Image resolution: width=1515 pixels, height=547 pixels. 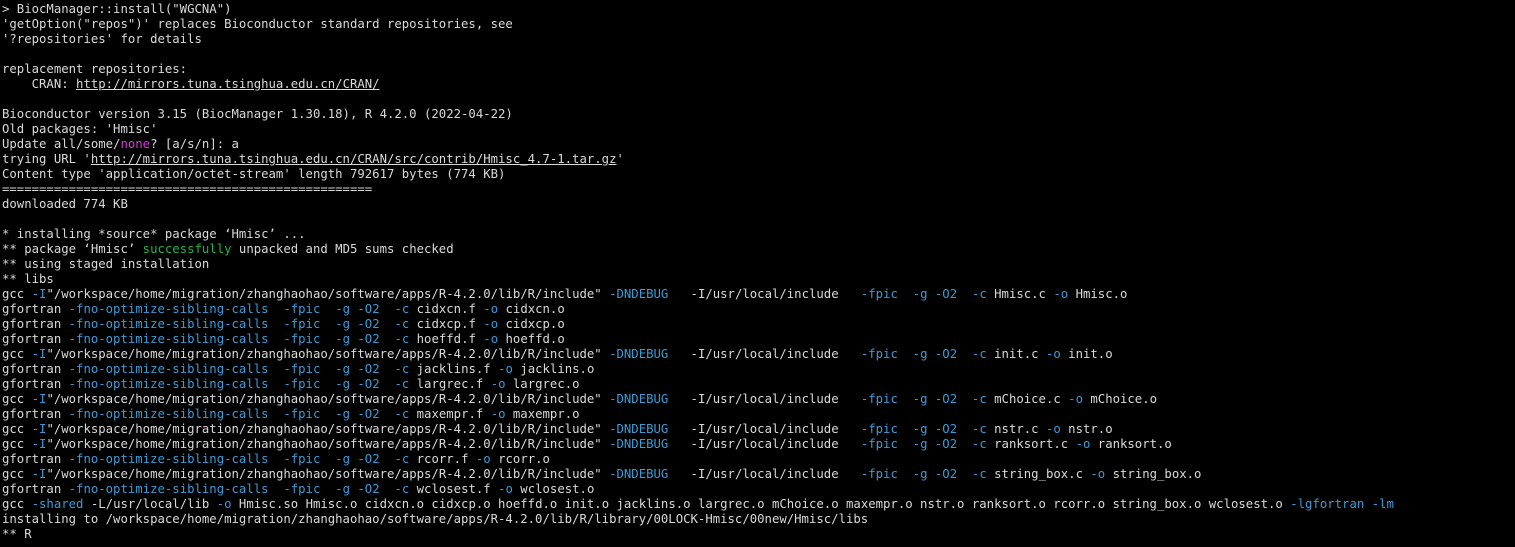 I want to click on terminal-line: Update all/some/none? [a/s/n]: a, so click(x=758, y=144).